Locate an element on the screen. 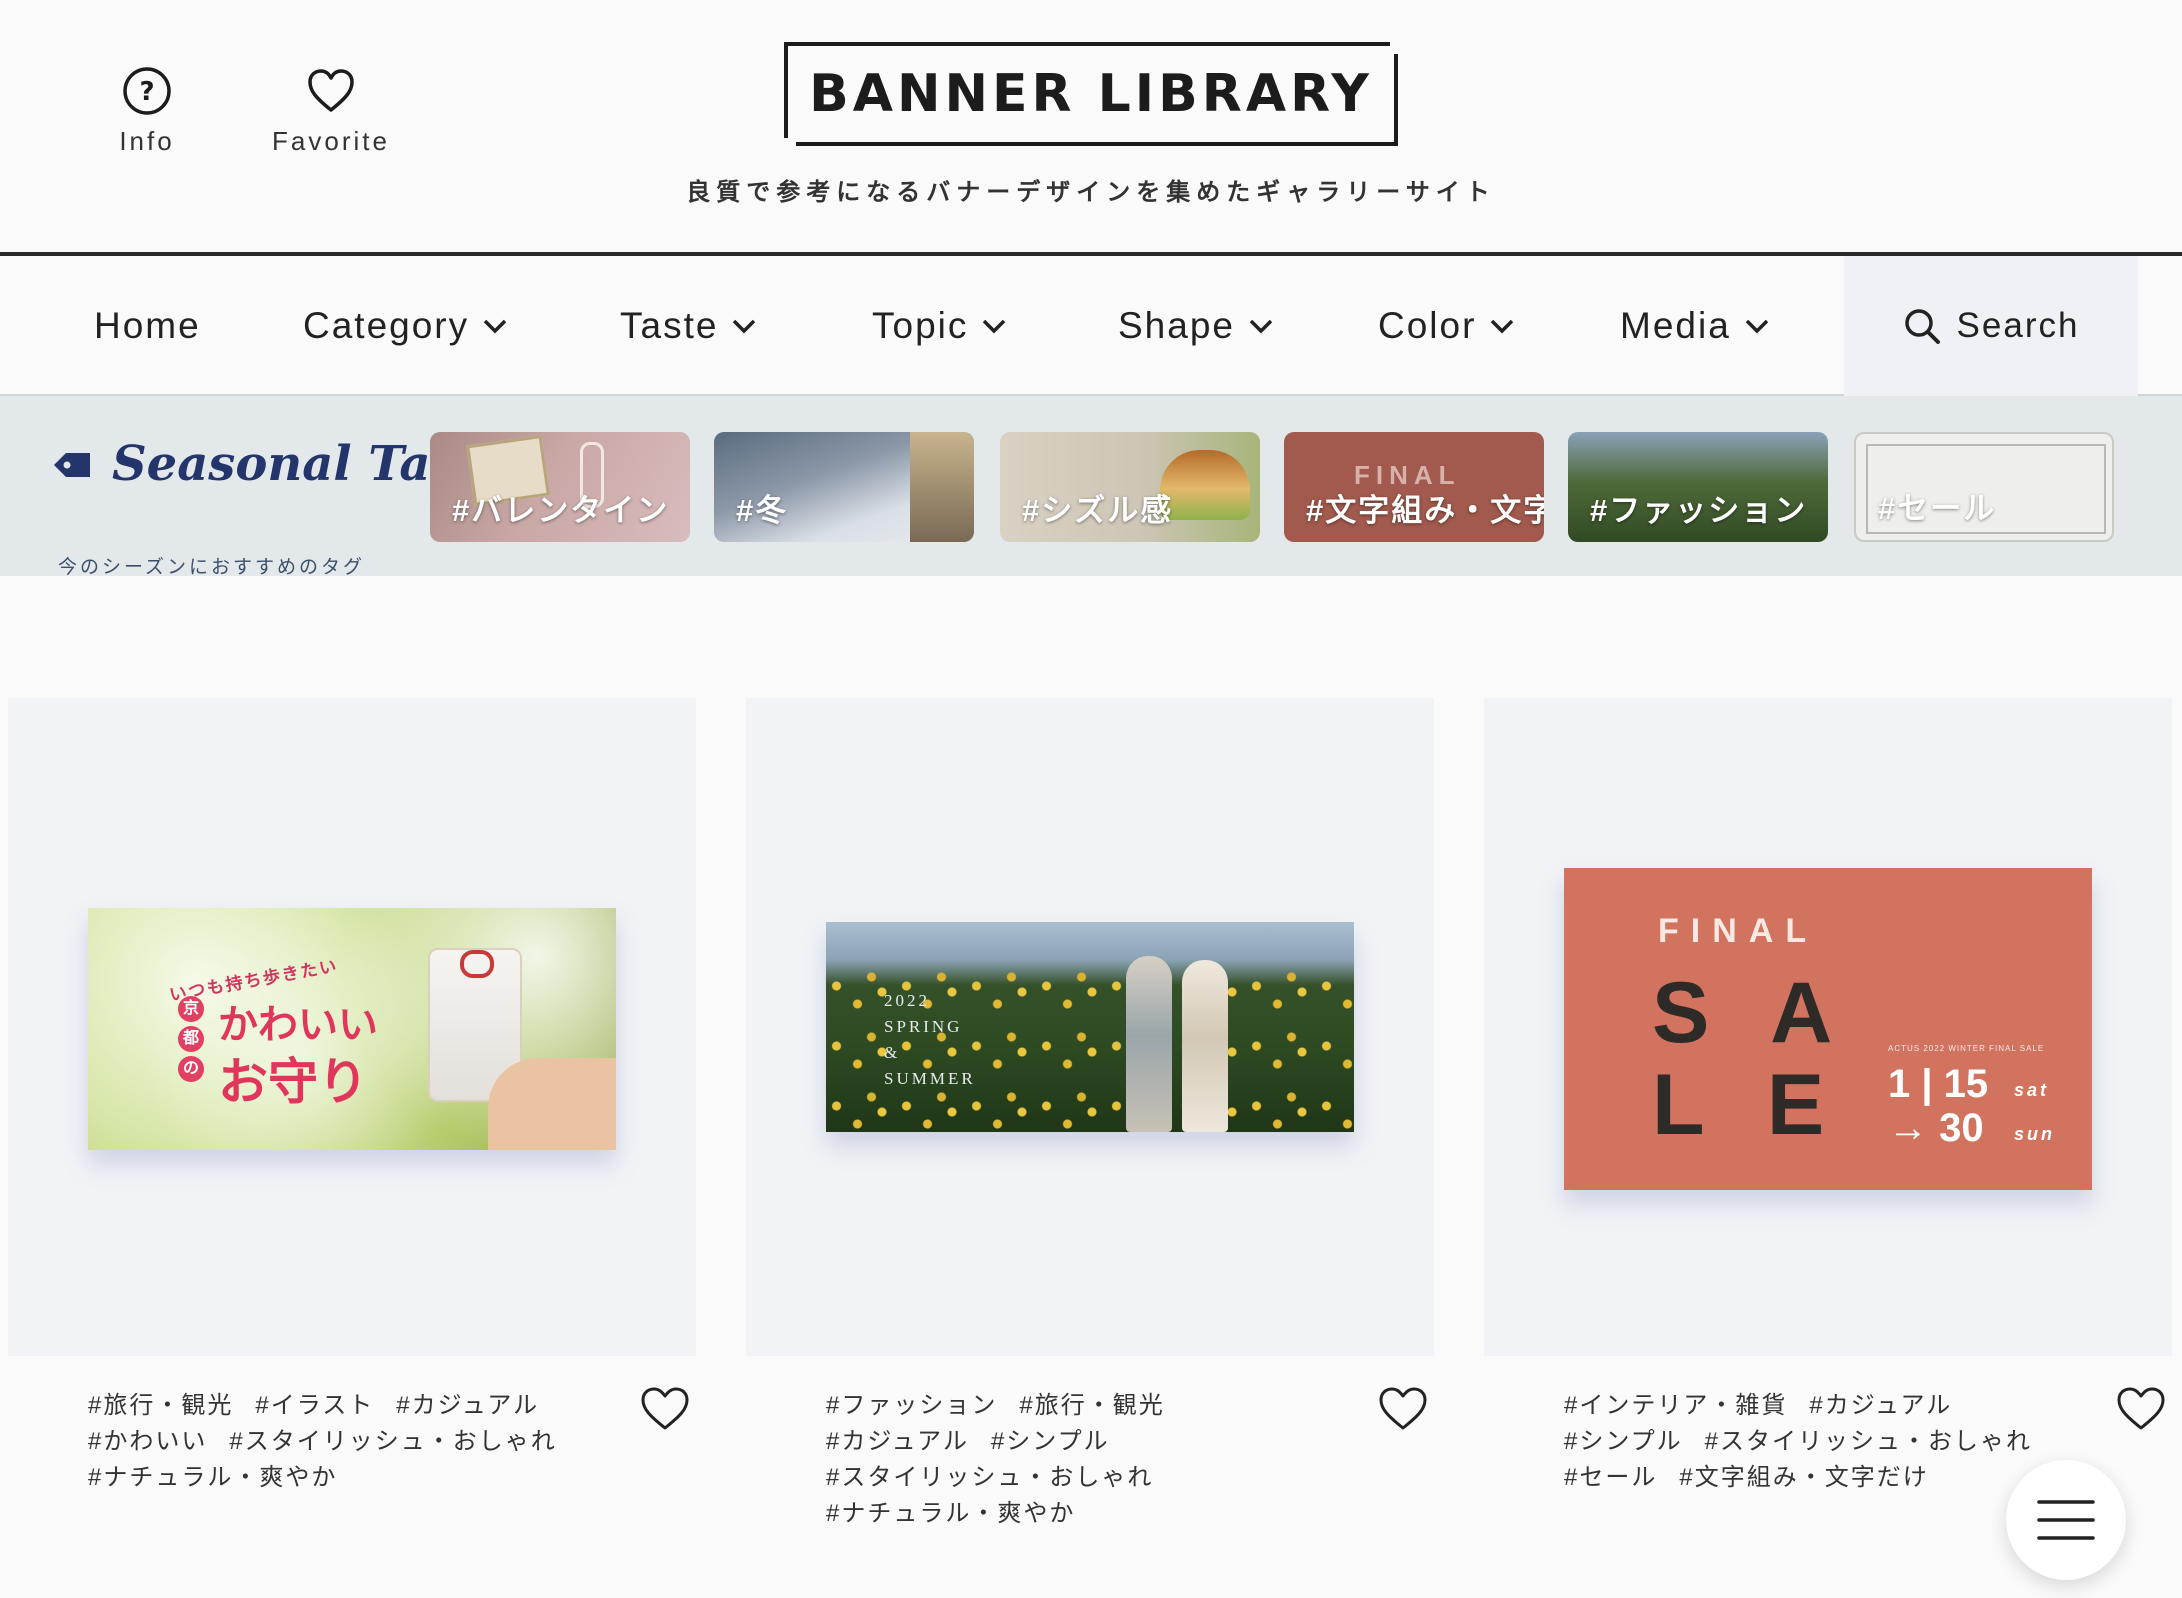  seasonal-tag-sizzle: #シズル感 is located at coordinates (1130, 487).